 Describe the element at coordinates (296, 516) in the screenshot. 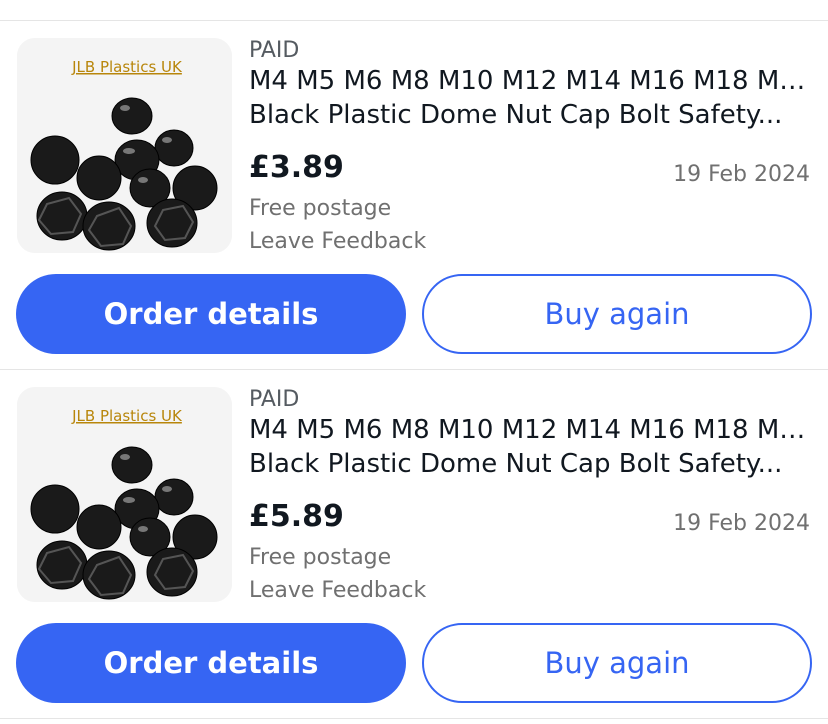

I see `item-price: £5.89` at that location.